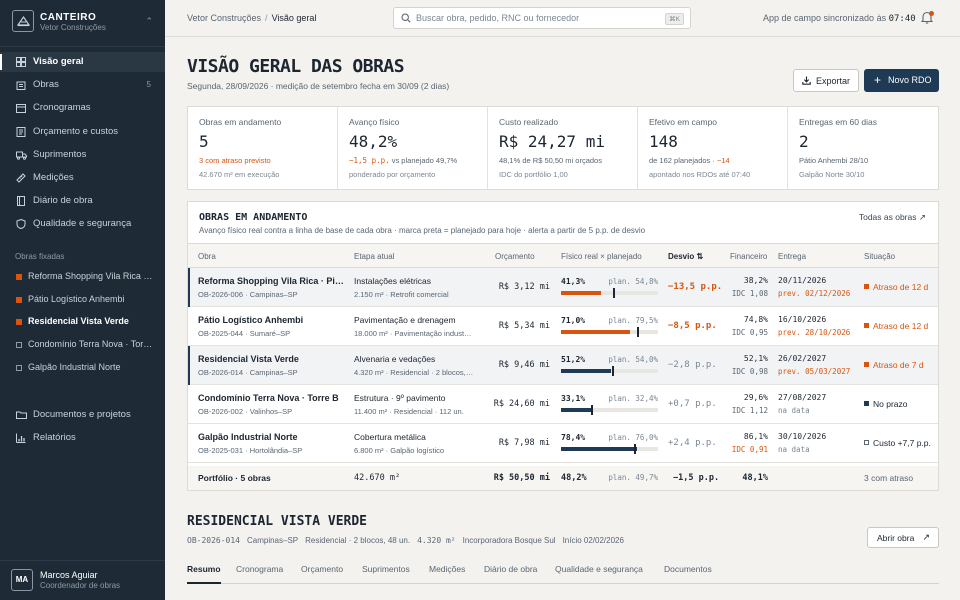 The height and width of the screenshot is (600, 960). Describe the element at coordinates (82, 108) in the screenshot. I see `sidebar-item-cronogramas: Cronogramas` at that location.